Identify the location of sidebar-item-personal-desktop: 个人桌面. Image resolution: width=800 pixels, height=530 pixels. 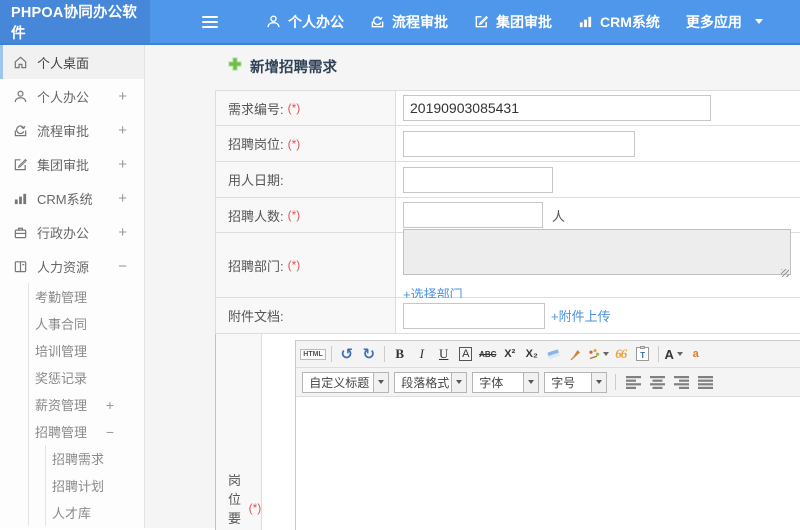
(72, 62).